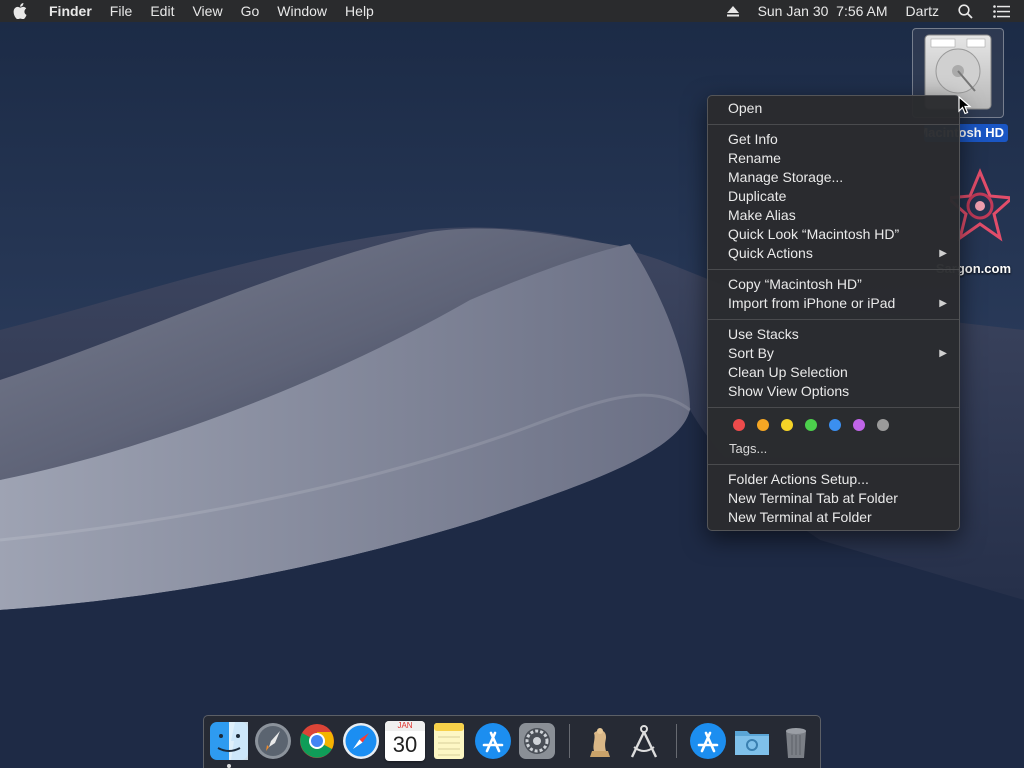 Image resolution: width=1024 pixels, height=768 pixels. Describe the element at coordinates (708, 741) in the screenshot. I see `app-store-download-icon` at that location.